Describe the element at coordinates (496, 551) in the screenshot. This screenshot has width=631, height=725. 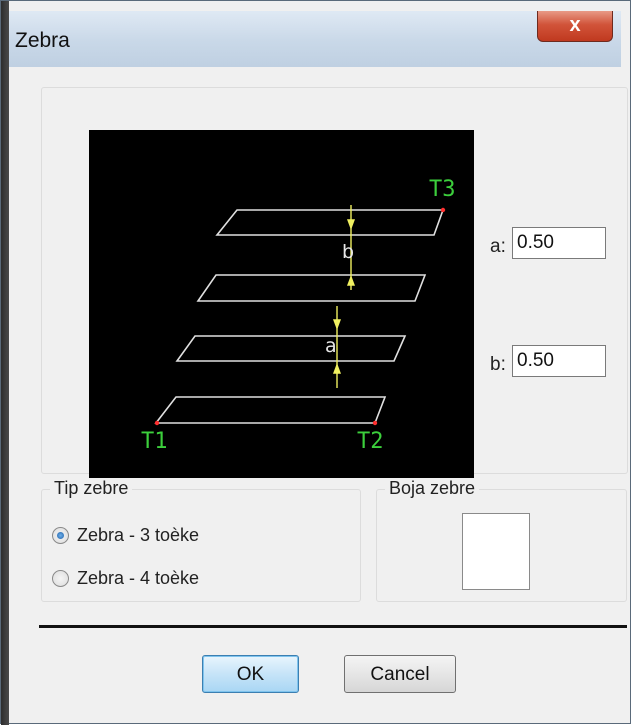
I see `zebra-color-swatch` at that location.